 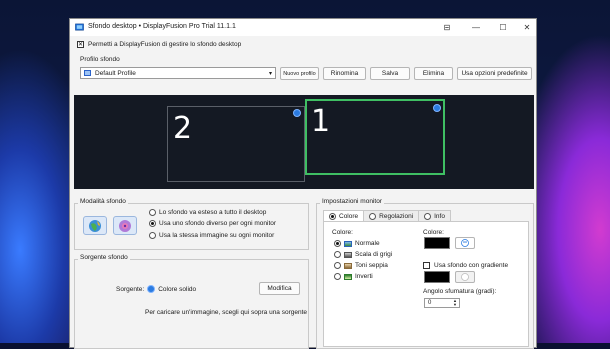 What do you see at coordinates (430, 303) in the screenshot?
I see `gradient-angle-value: 0` at bounding box center [430, 303].